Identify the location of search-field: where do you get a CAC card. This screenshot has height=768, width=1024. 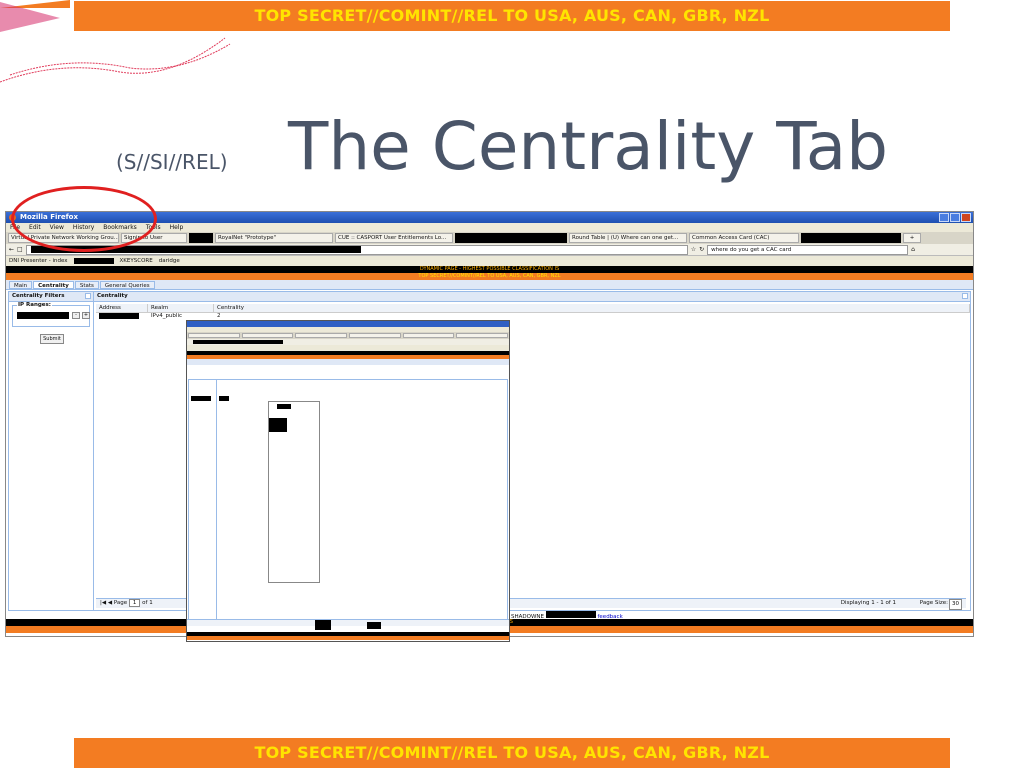
(808, 249).